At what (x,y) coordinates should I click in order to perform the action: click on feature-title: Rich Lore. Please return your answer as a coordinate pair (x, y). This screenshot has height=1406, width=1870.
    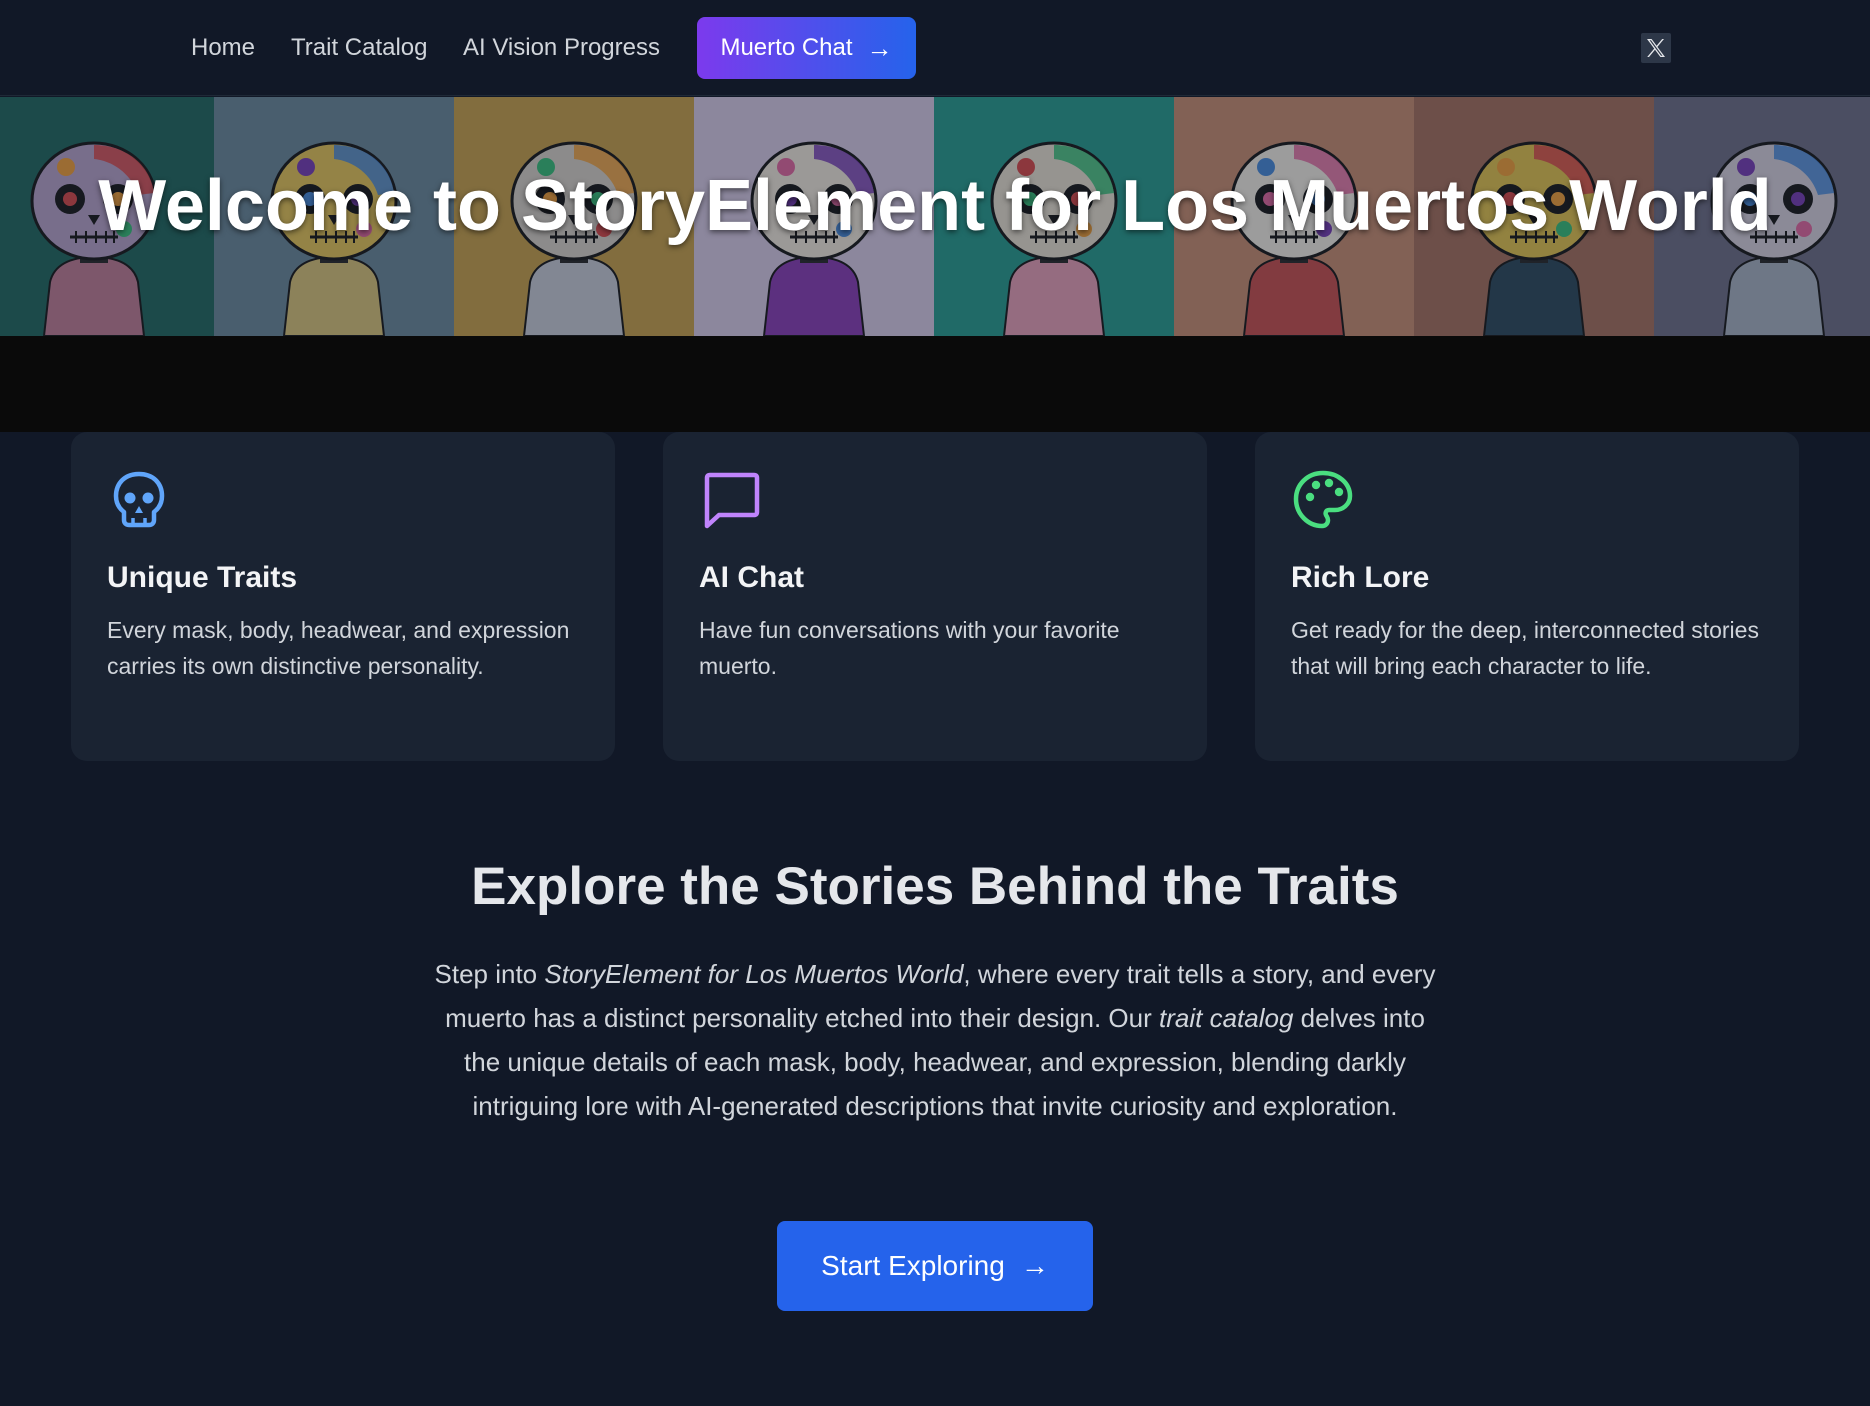
    Looking at the image, I should click on (1360, 577).